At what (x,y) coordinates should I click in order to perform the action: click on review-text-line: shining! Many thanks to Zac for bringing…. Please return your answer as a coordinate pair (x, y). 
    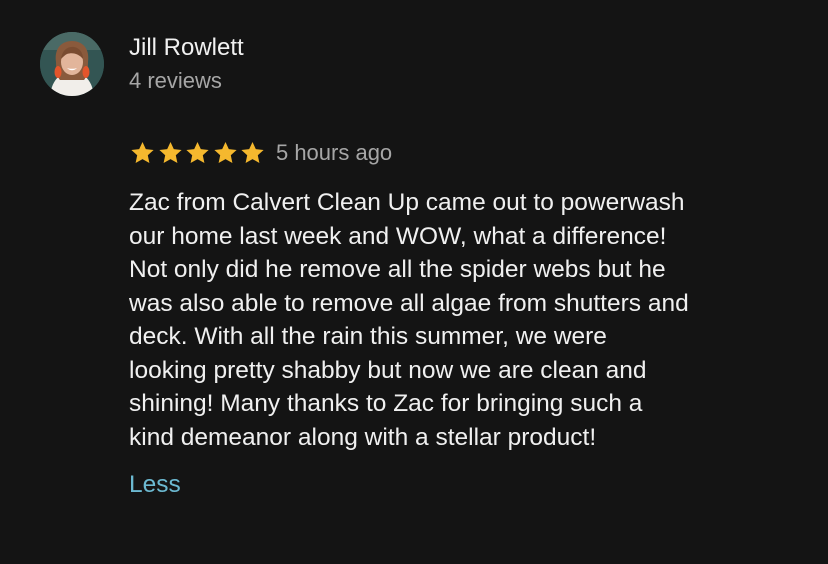
    Looking at the image, I should click on (386, 403).